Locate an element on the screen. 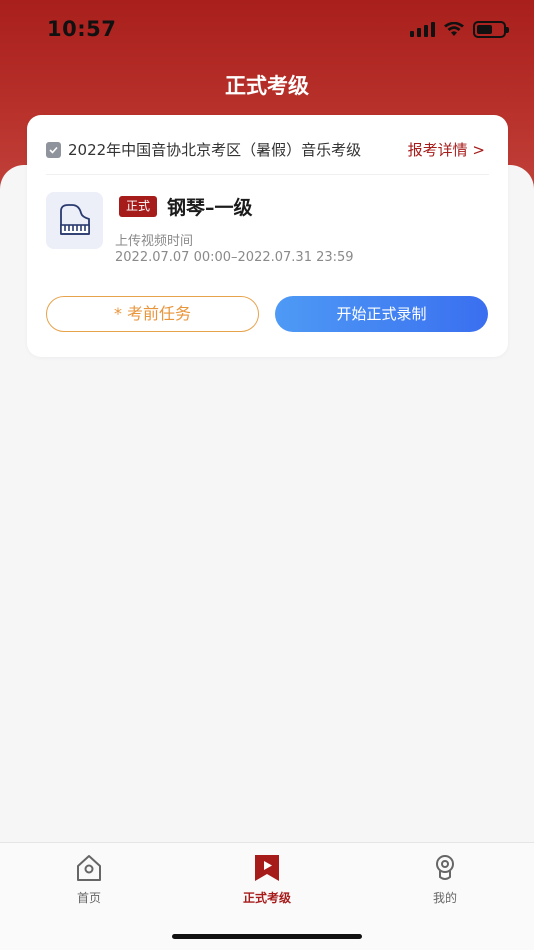  battery-icon is located at coordinates (491, 29).